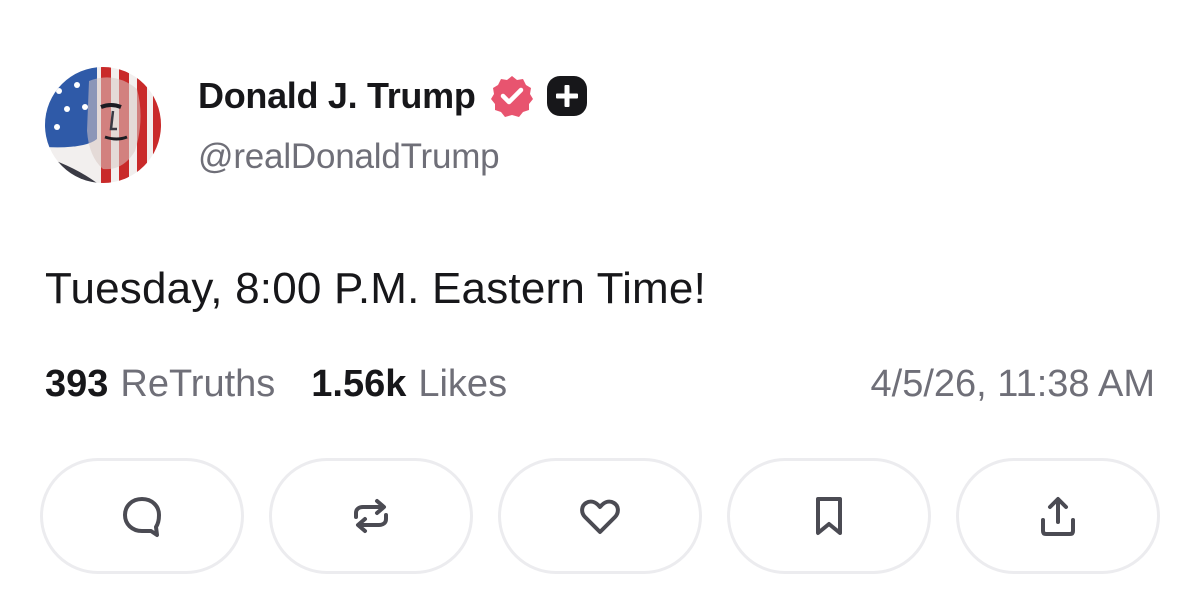 This screenshot has height=609, width=1200. I want to click on likes-count: 1.56k, so click(358, 384).